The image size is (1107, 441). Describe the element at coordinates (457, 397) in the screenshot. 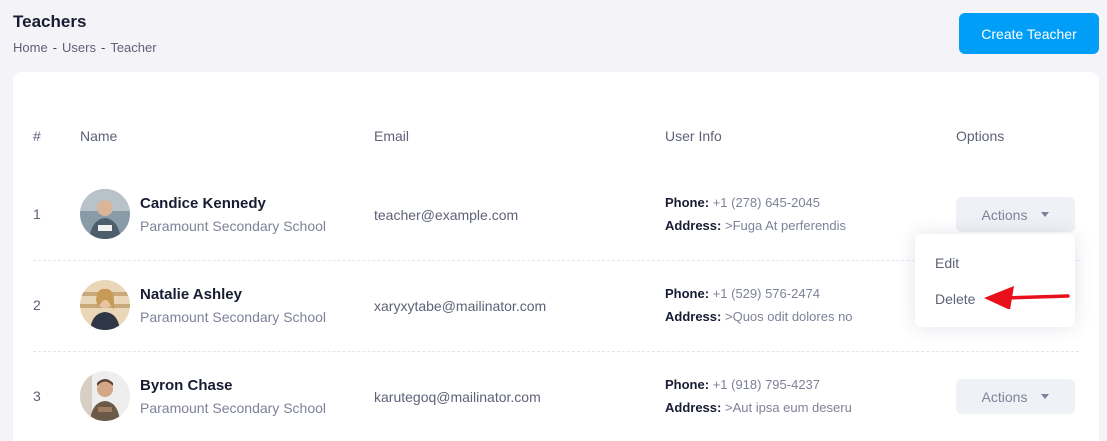

I see `teacher-email: karutegoq@mailinator.com` at that location.